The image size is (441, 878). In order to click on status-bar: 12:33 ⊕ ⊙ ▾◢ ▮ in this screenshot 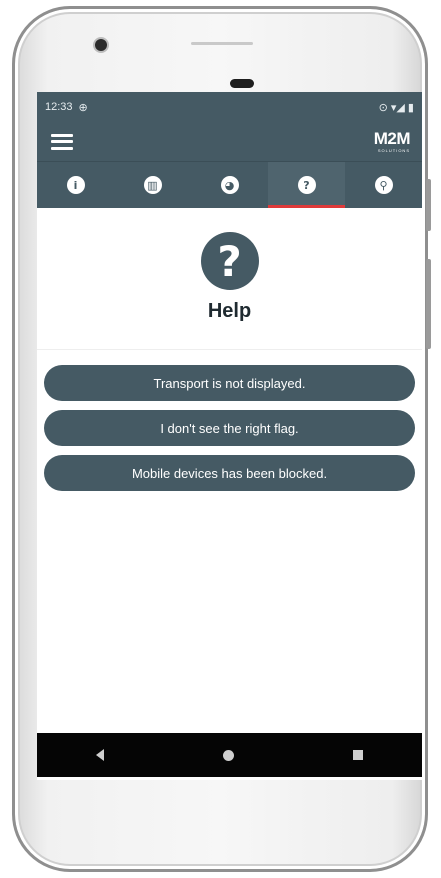, I will do `click(229, 107)`.